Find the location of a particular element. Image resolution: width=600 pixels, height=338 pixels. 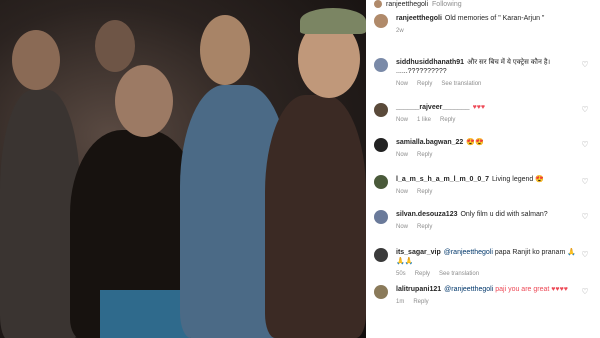

comment-time: 1m is located at coordinates (400, 302).